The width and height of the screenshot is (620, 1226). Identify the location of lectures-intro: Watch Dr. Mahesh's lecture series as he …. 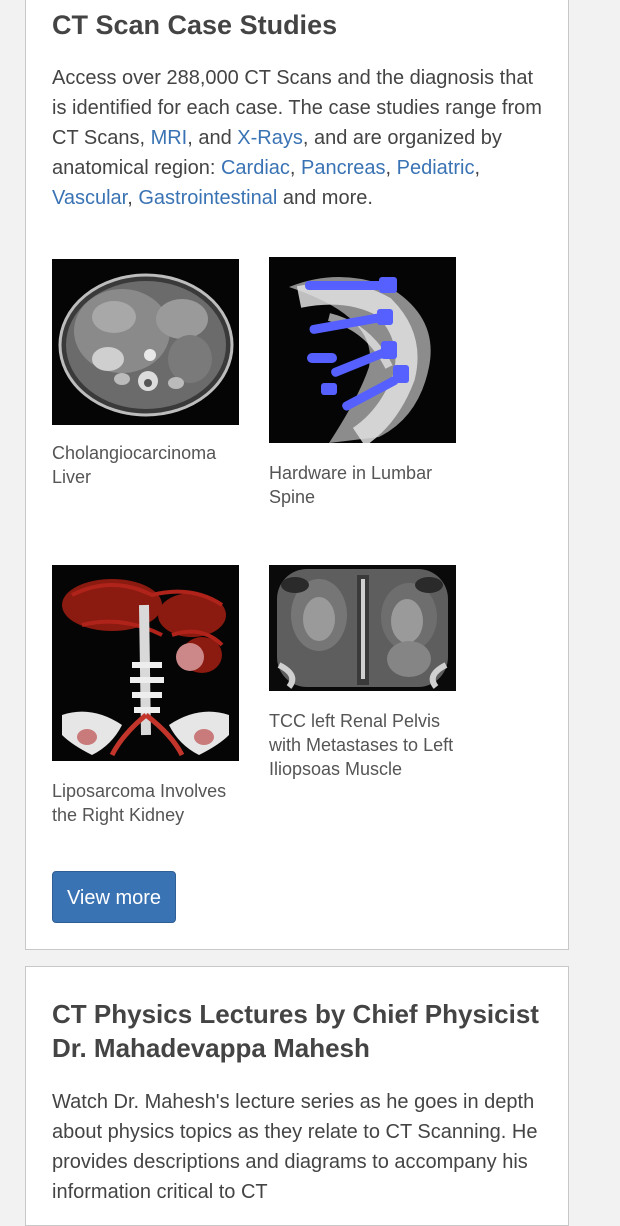
(295, 1147).